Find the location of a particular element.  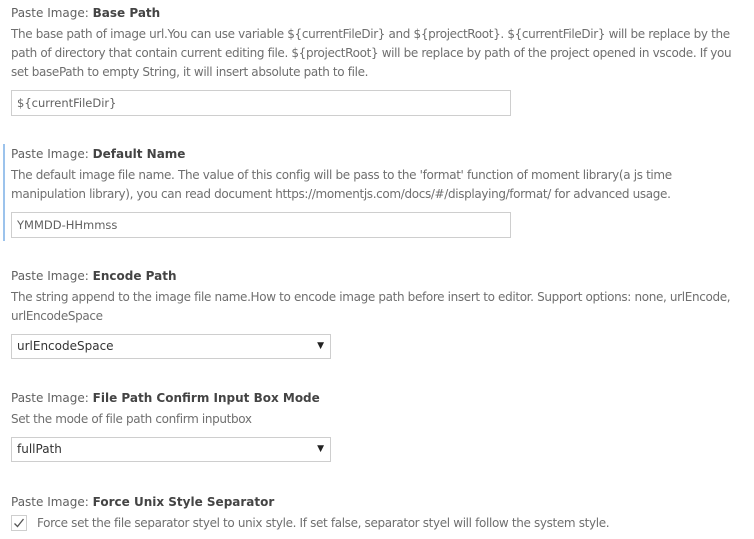

encode-path-select: urlEncodeSpace ▼ is located at coordinates (171, 346).